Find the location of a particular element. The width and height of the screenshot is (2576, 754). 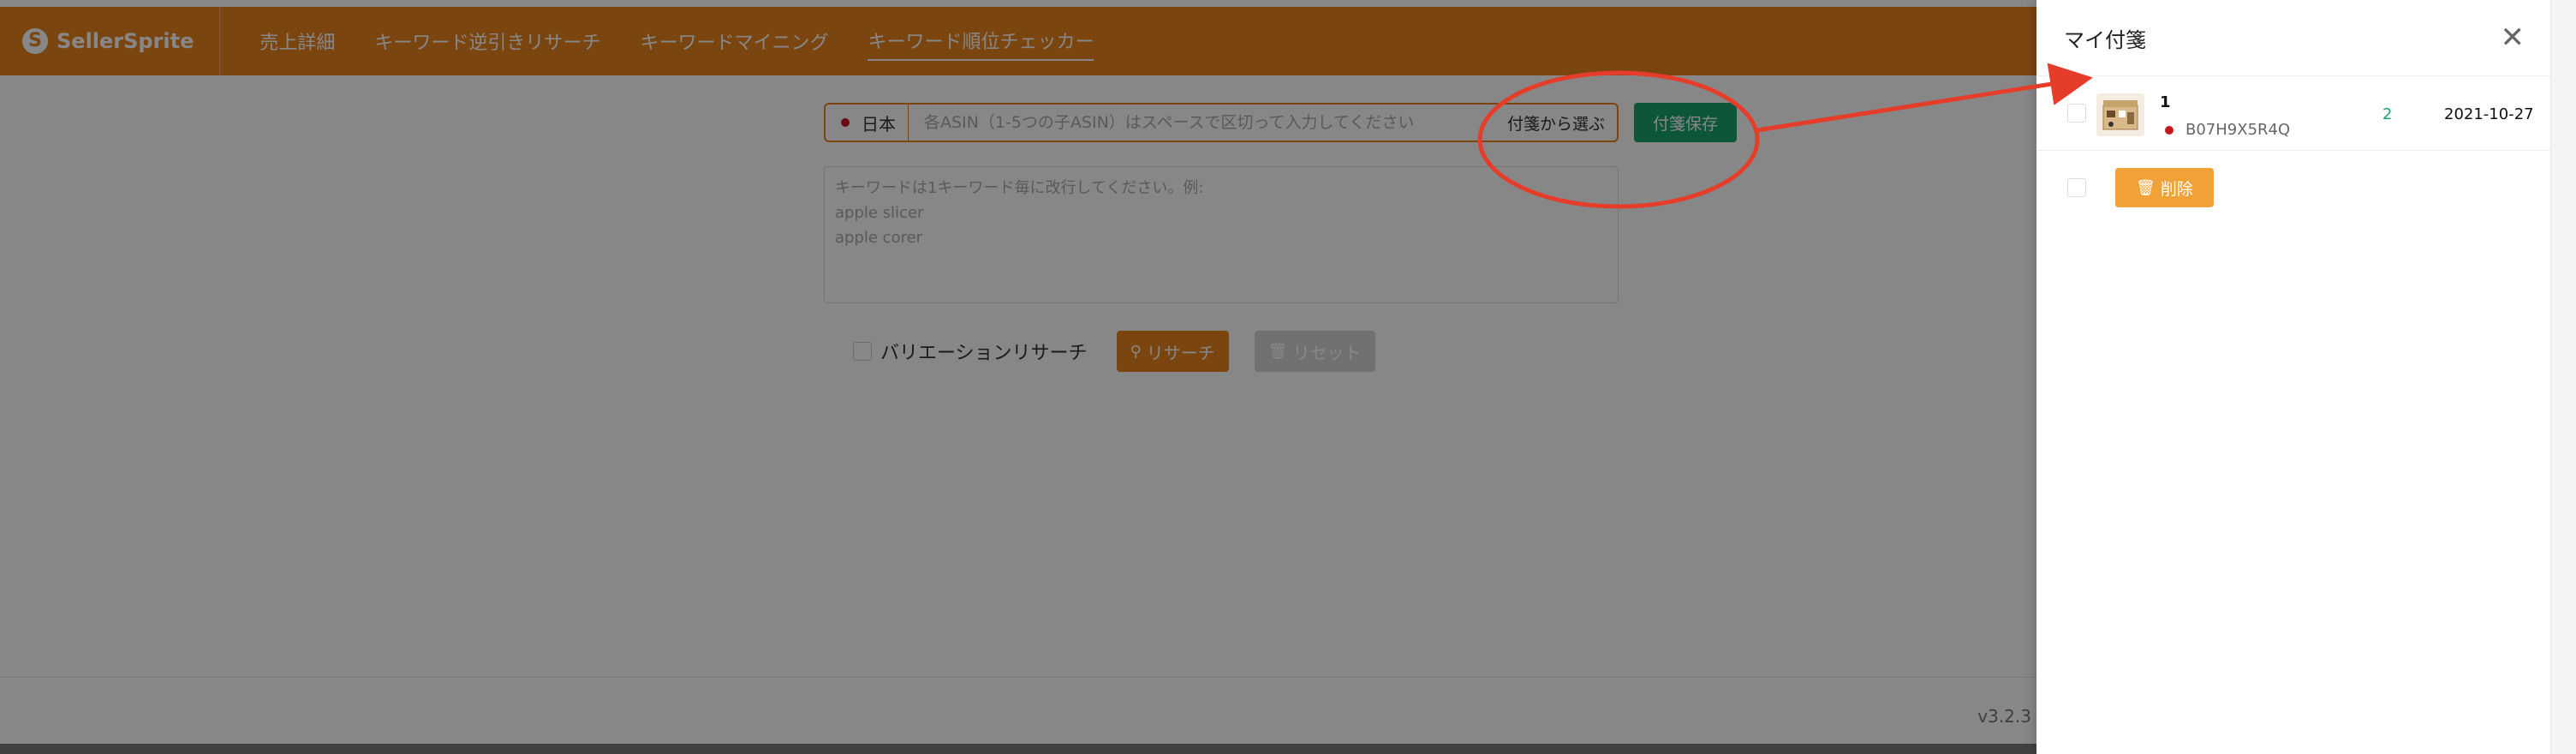

note-name: 1 is located at coordinates (2165, 102).